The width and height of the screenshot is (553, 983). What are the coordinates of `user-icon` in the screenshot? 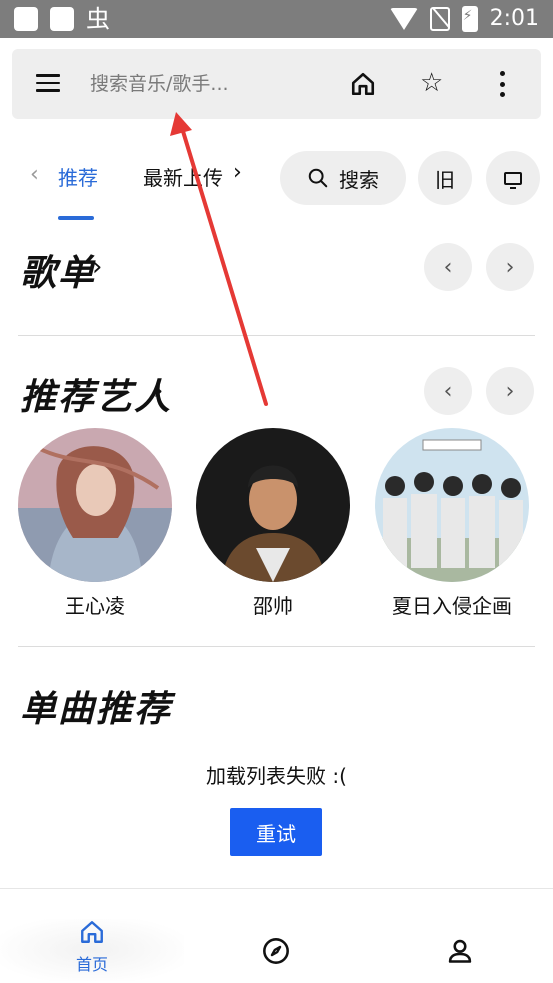 It's located at (460, 951).